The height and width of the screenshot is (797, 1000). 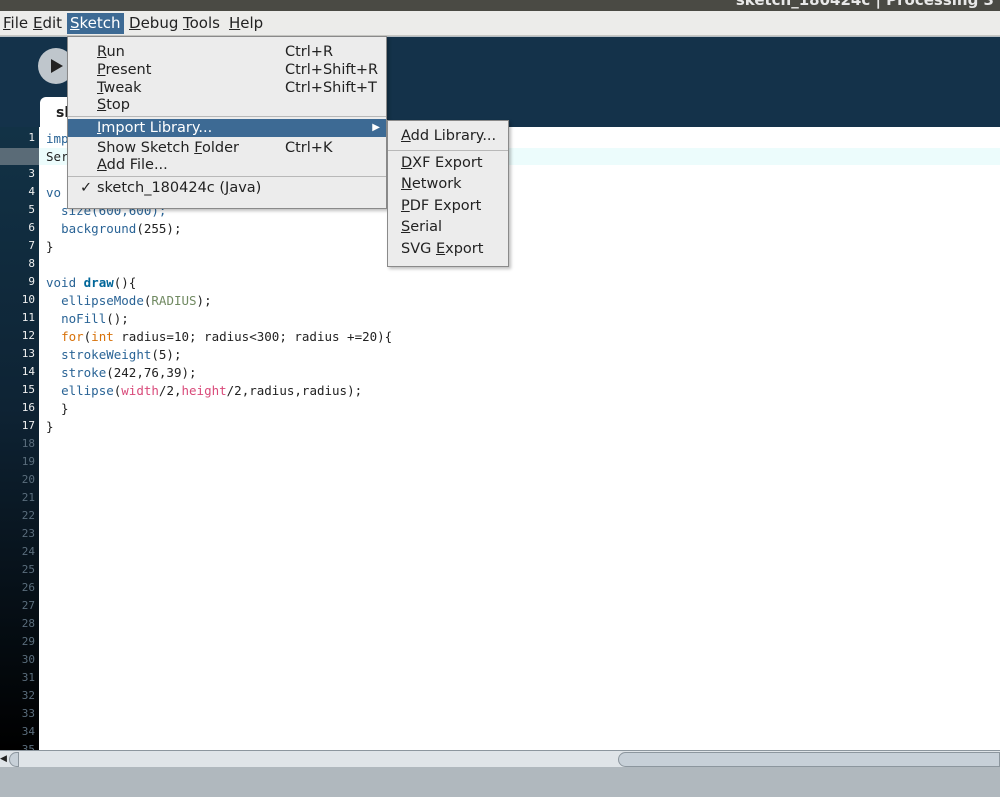 I want to click on menu-debug: Debug, so click(x=153, y=23).